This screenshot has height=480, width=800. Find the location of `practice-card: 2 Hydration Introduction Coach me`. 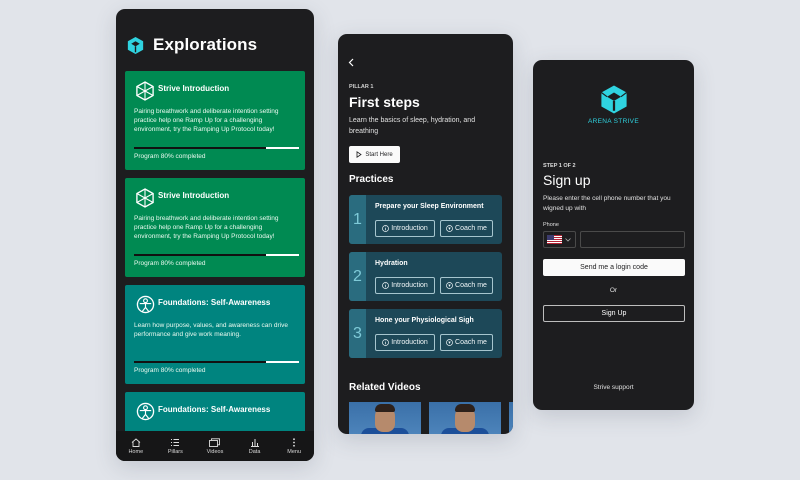

practice-card: 2 Hydration Introduction Coach me is located at coordinates (425, 276).